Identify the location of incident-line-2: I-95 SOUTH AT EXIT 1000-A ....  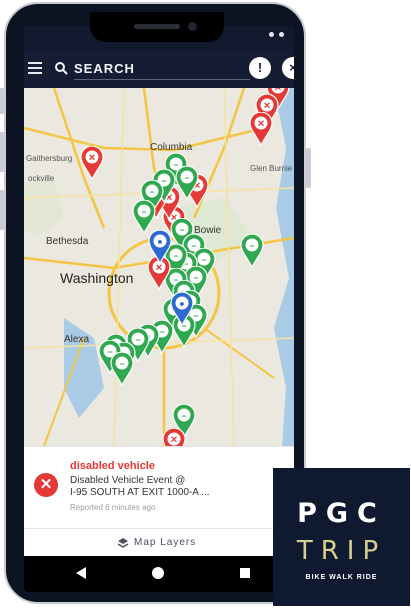
(140, 492).